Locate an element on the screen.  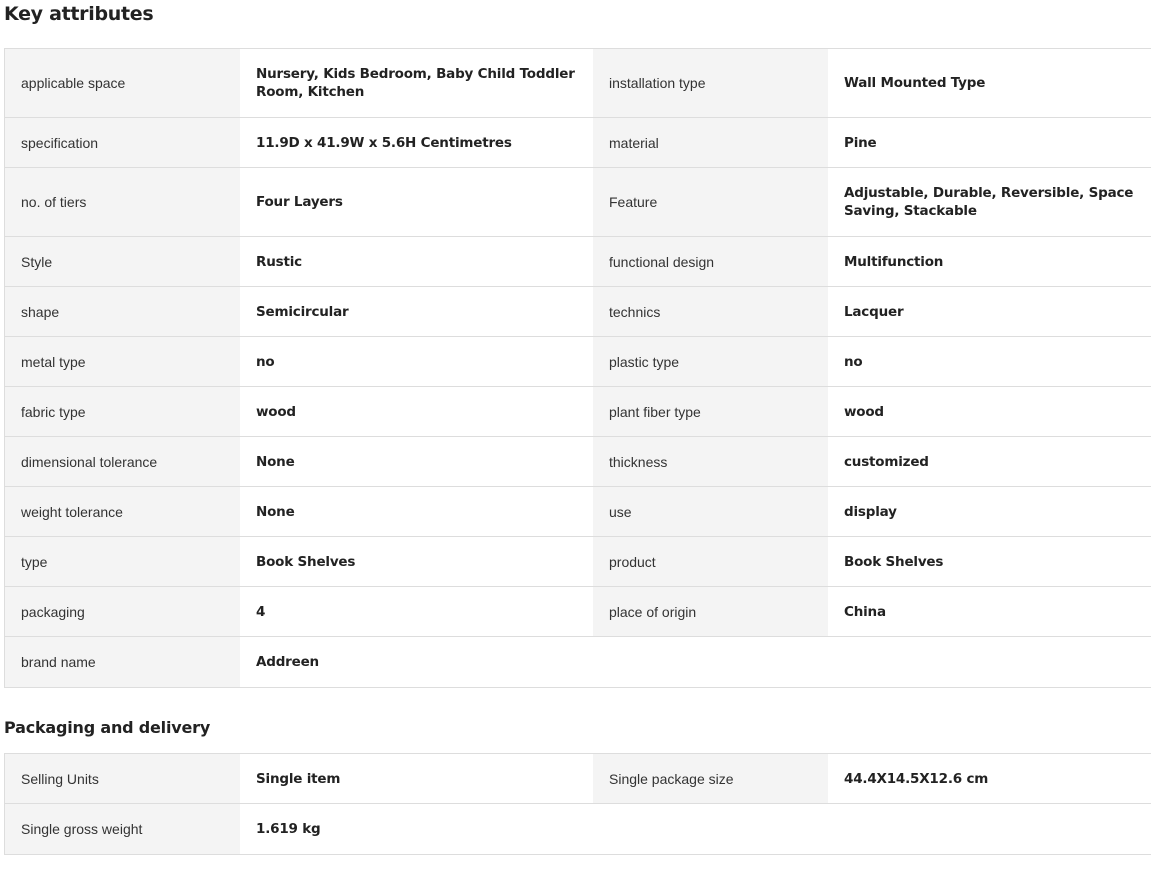
attribute-value: Multifunction is located at coordinates (989, 261).